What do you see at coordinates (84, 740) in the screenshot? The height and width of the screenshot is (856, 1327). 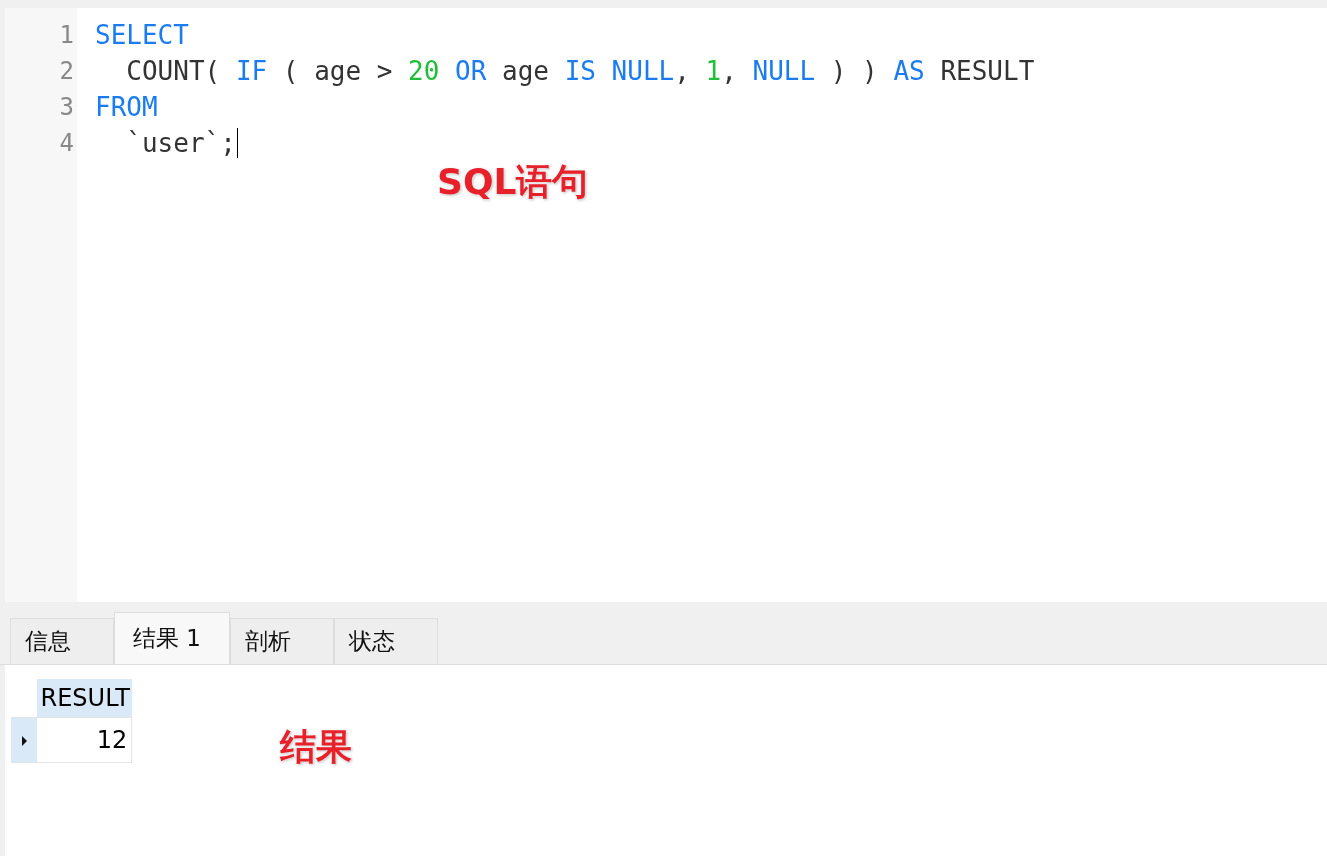 I see `table-cell: 12` at bounding box center [84, 740].